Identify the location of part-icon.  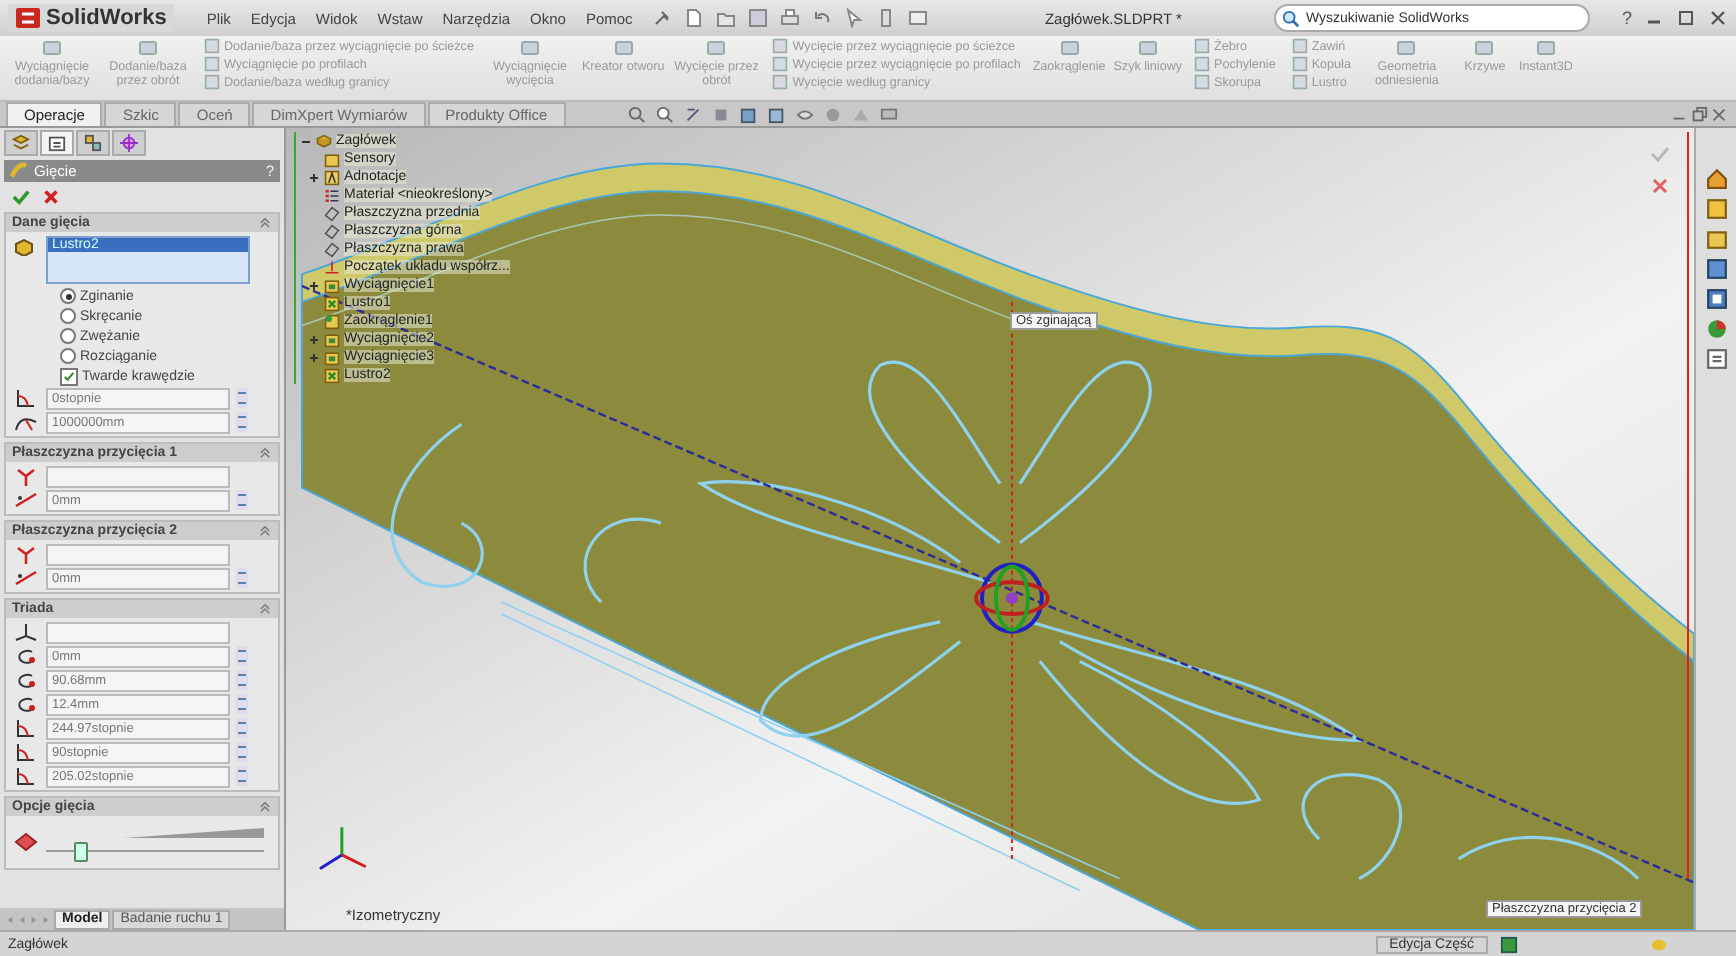
(324, 141).